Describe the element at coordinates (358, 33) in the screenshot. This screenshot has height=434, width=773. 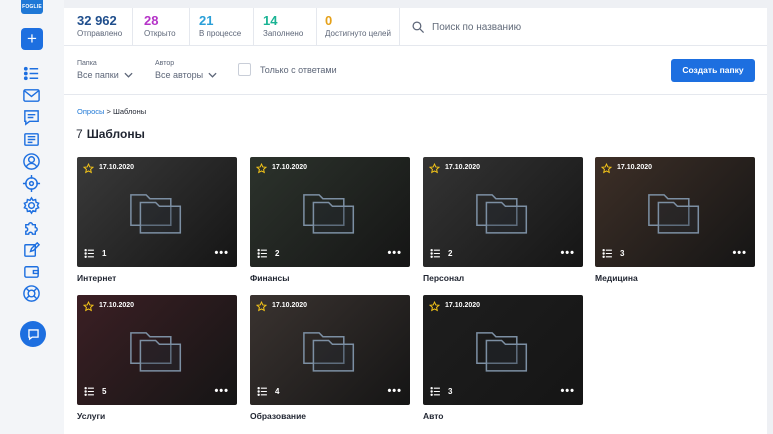
I see `stat-label: Достигнуто целей` at that location.